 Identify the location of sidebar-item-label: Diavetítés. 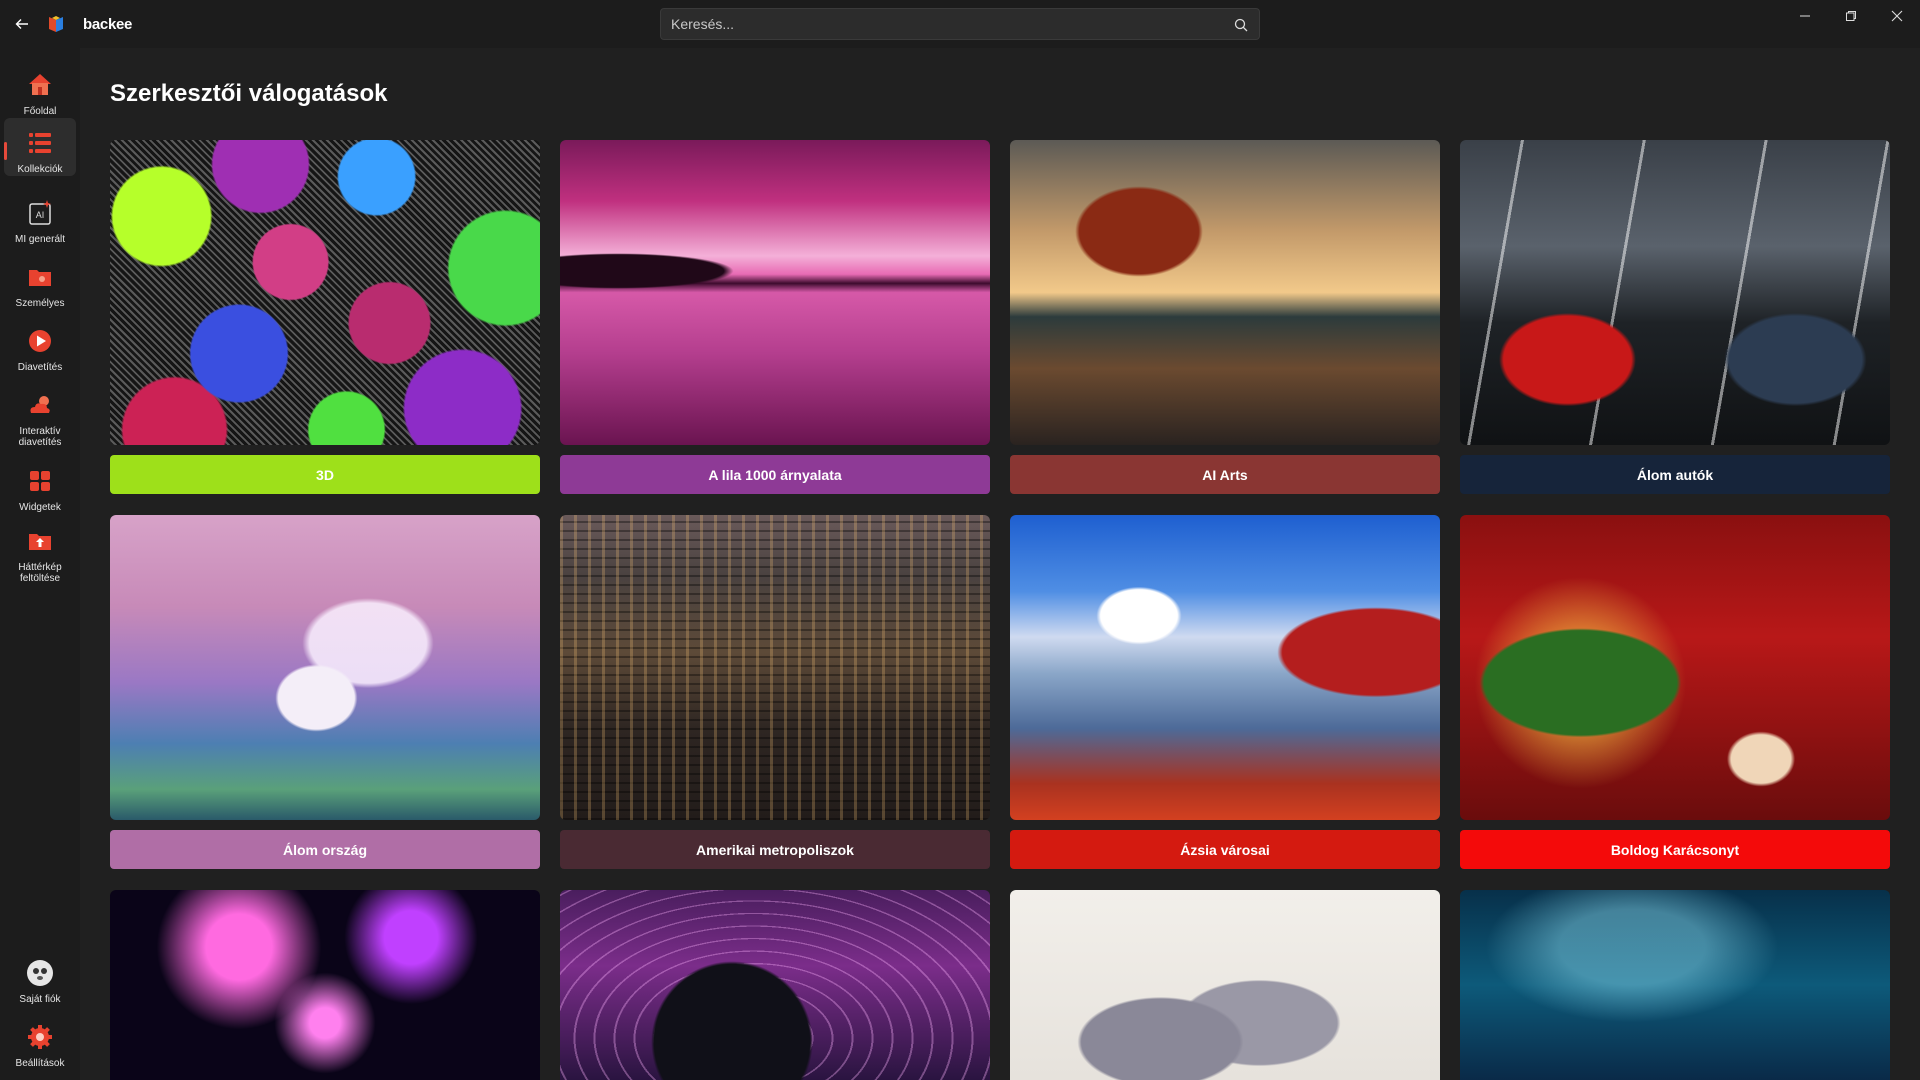
(40, 367).